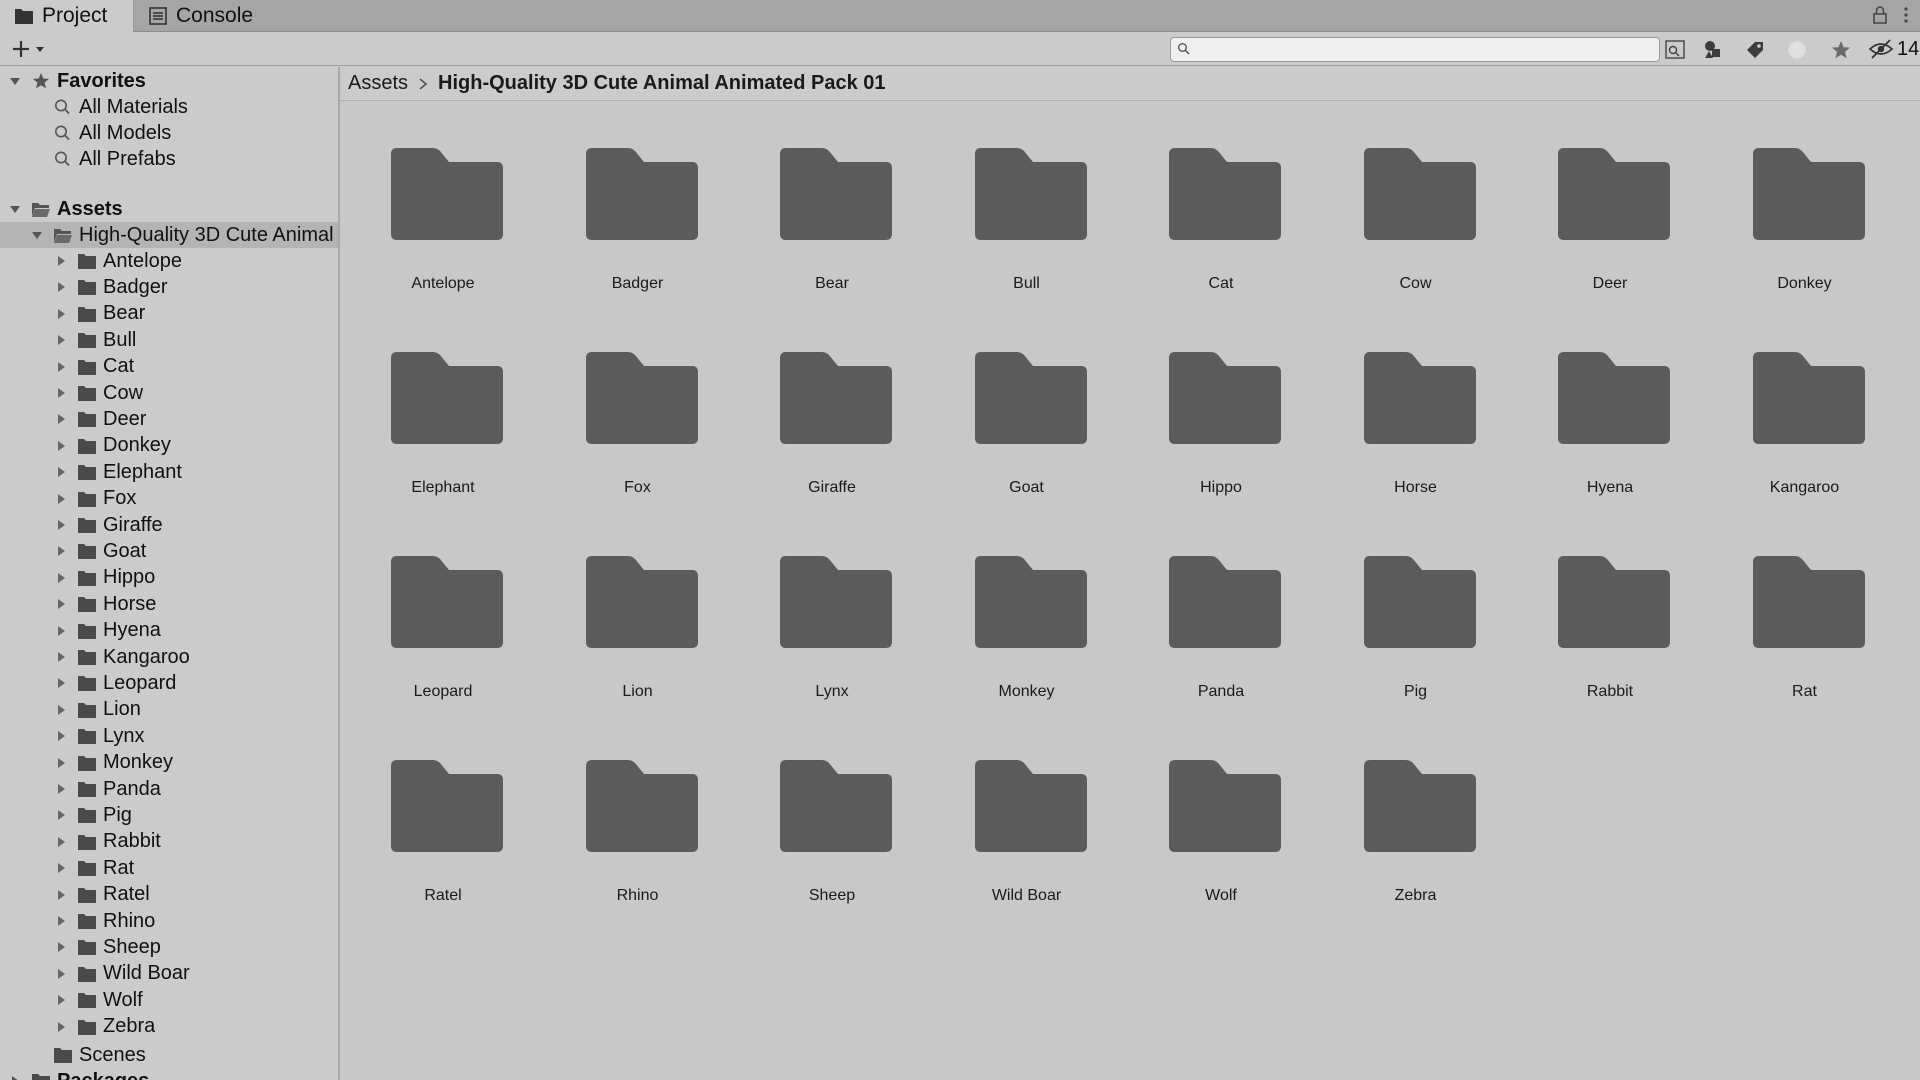  Describe the element at coordinates (1027, 605) in the screenshot. I see `grid-folder-item: Monkey` at that location.